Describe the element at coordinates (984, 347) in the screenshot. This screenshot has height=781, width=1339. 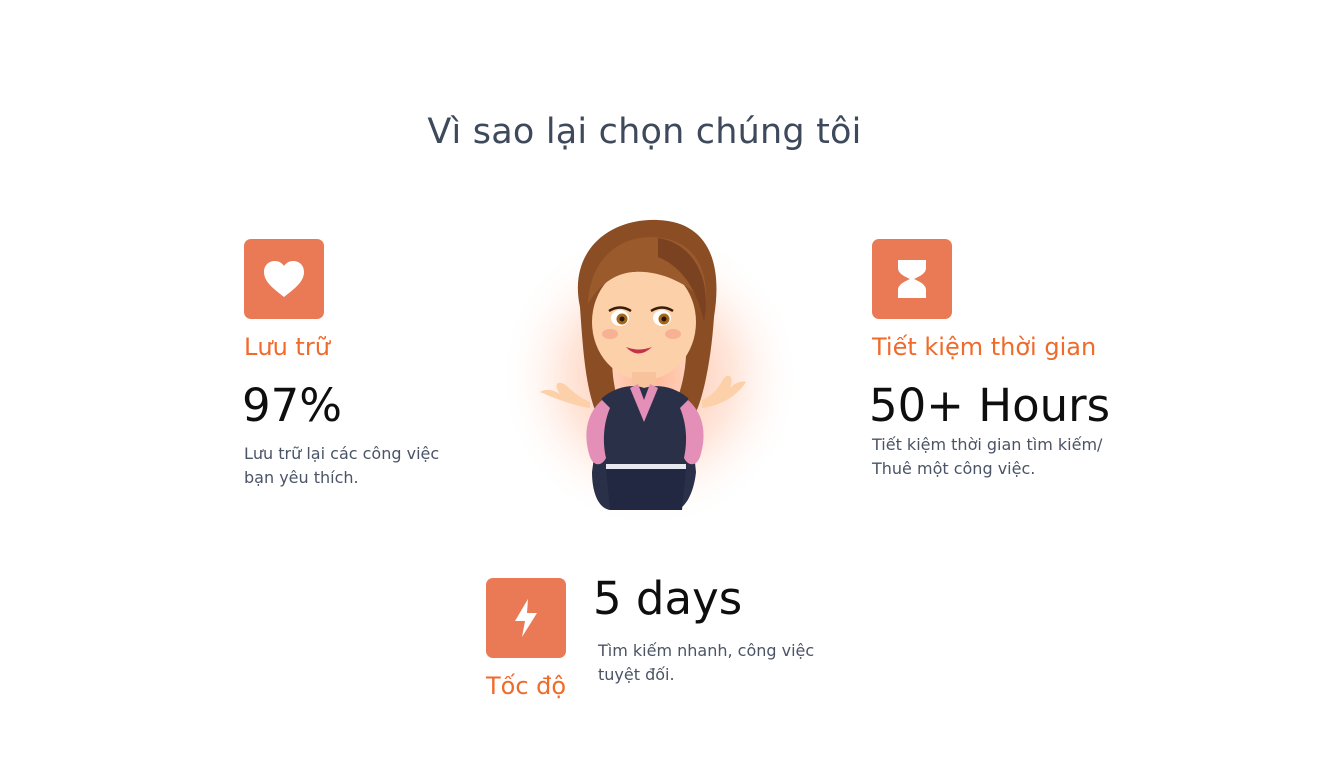
I see `feature-title-time: Tiết kiệm thời gian` at that location.